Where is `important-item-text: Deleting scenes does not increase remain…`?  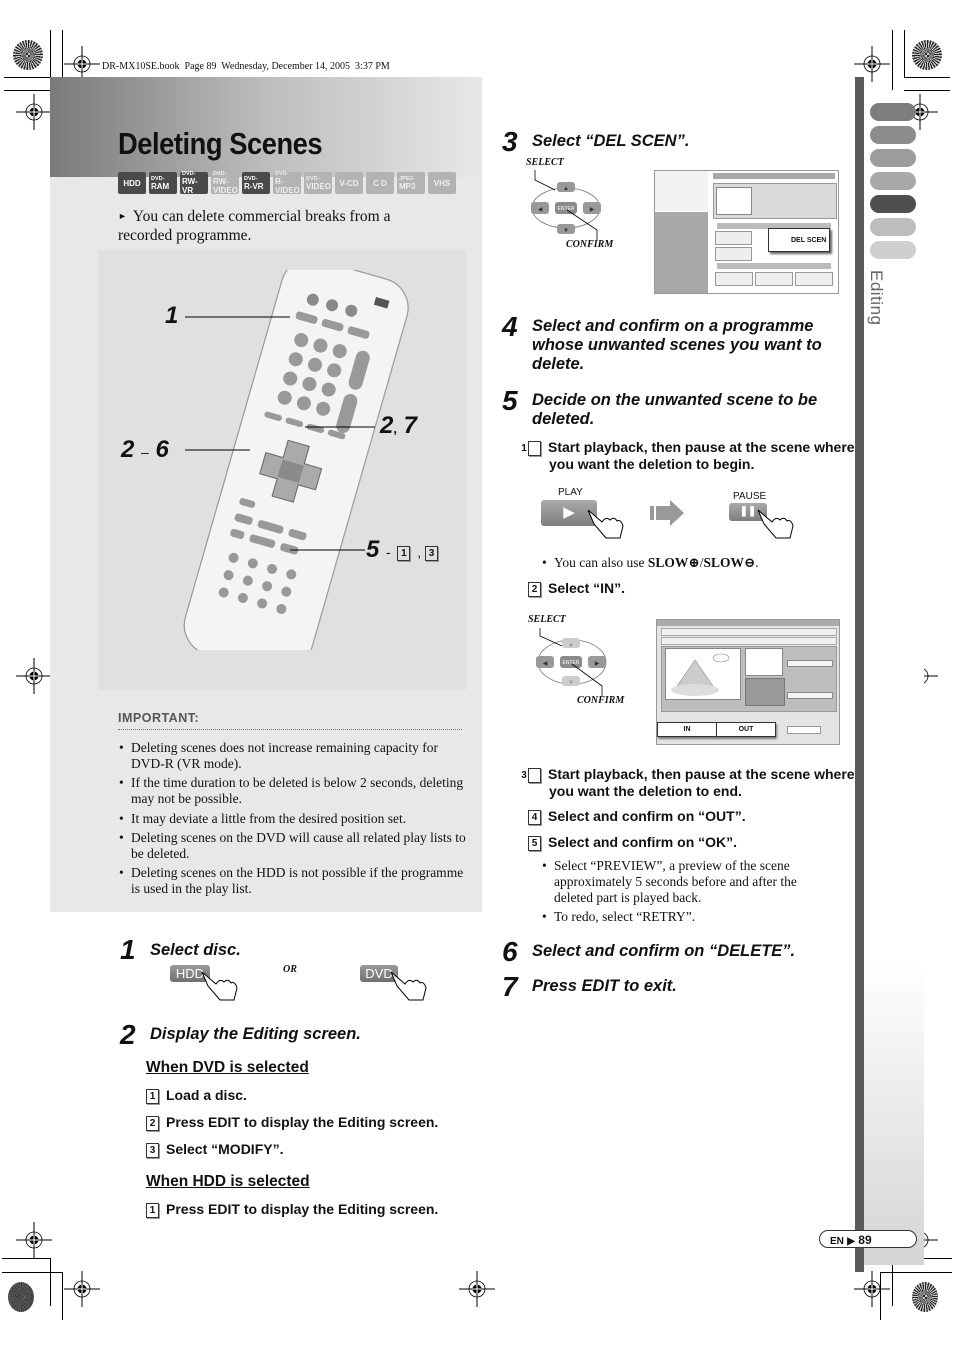
important-item-text: Deleting scenes does not increase remain… is located at coordinates (284, 755).